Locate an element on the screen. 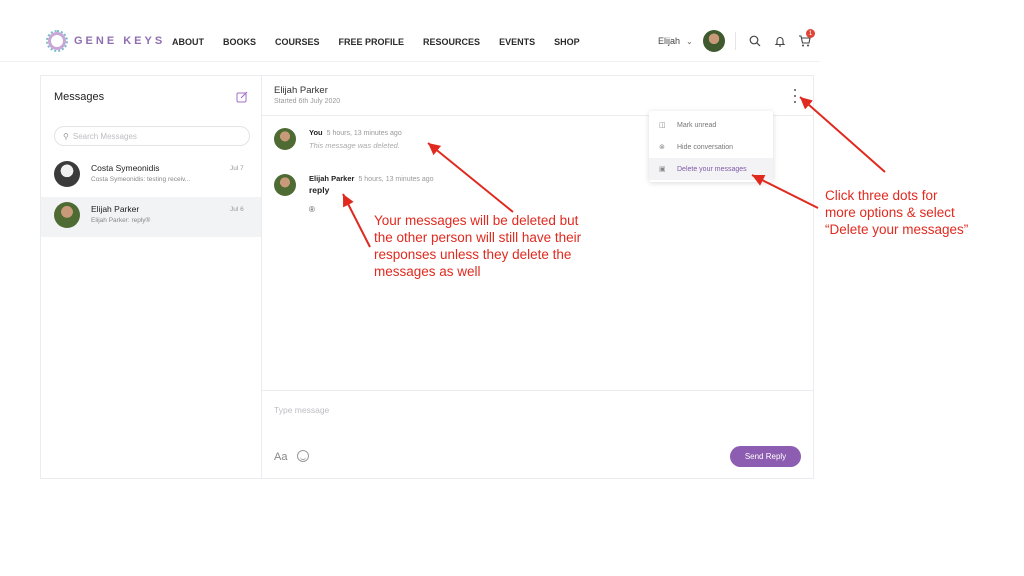 Image resolution: width=1024 pixels, height=576 pixels. conversation-title: Elijah Parker is located at coordinates (301, 90).